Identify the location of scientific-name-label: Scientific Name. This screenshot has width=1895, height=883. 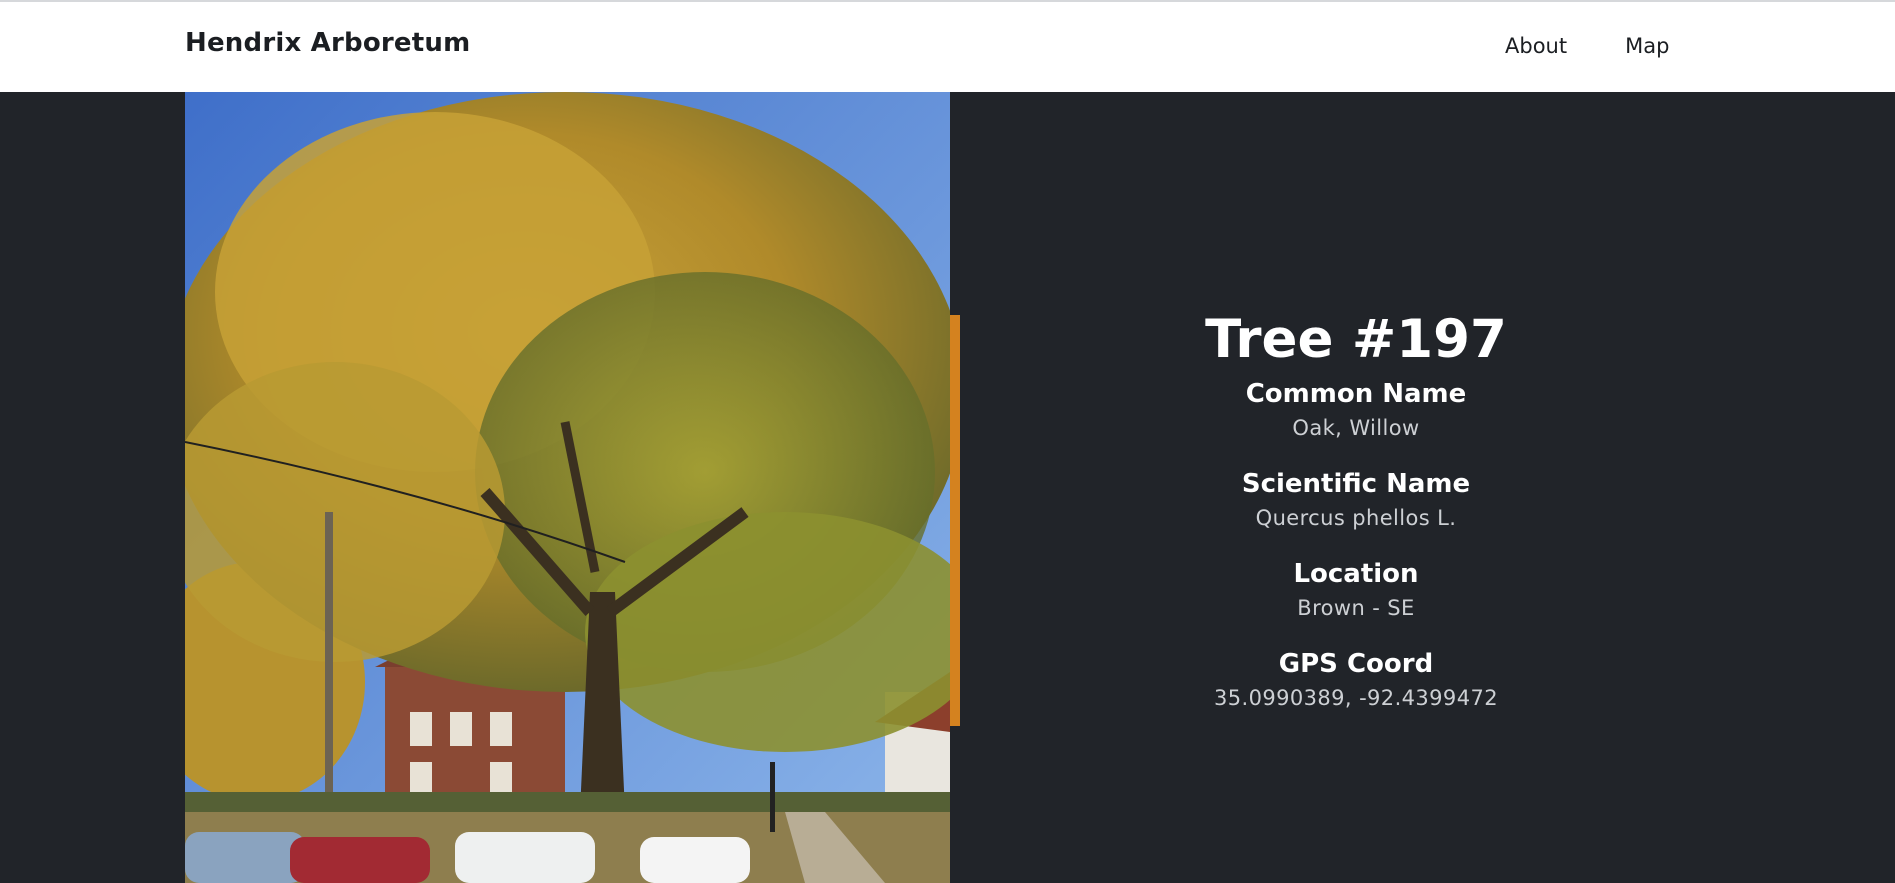
(1356, 484).